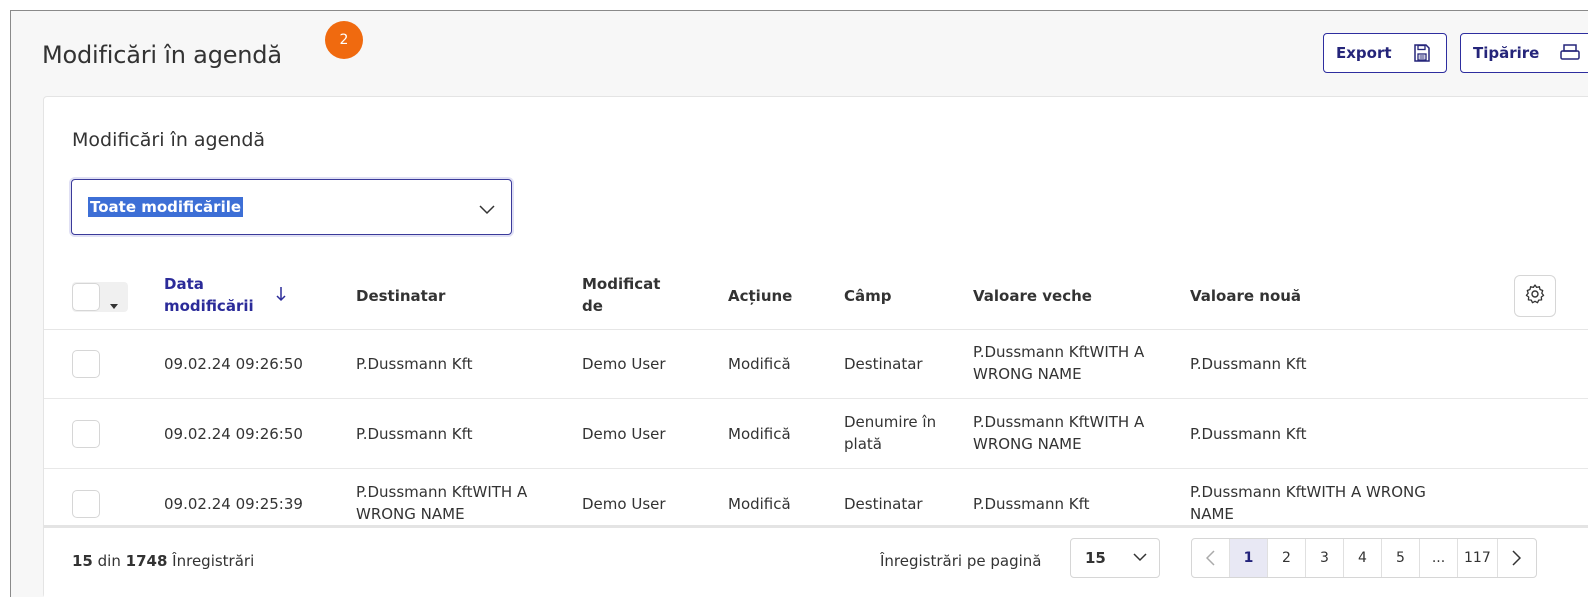 The image size is (1588, 597). I want to click on cell-date: 09.02.24 09:25:39, so click(233, 504).